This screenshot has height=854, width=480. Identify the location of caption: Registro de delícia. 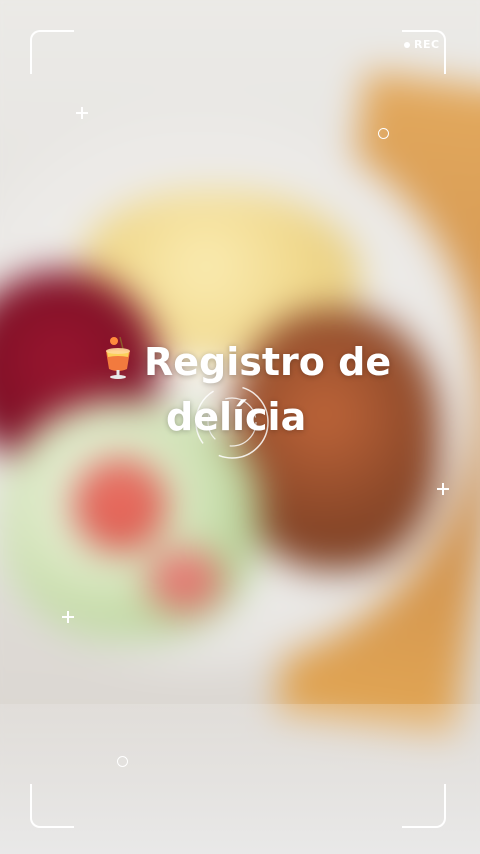
(265, 390).